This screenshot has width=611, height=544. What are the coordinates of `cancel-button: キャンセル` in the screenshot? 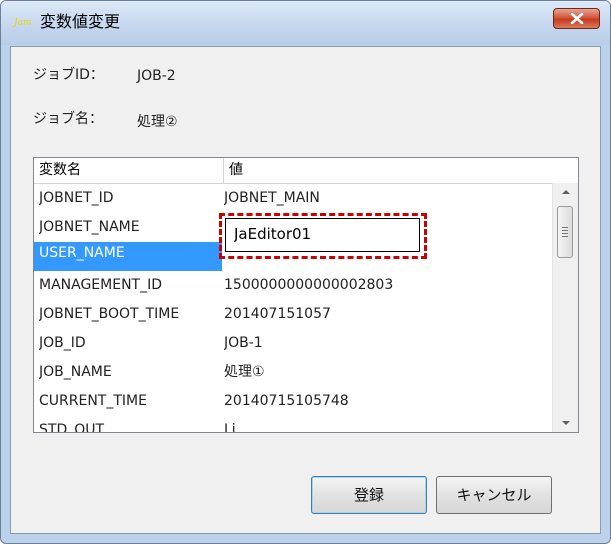 It's located at (494, 495).